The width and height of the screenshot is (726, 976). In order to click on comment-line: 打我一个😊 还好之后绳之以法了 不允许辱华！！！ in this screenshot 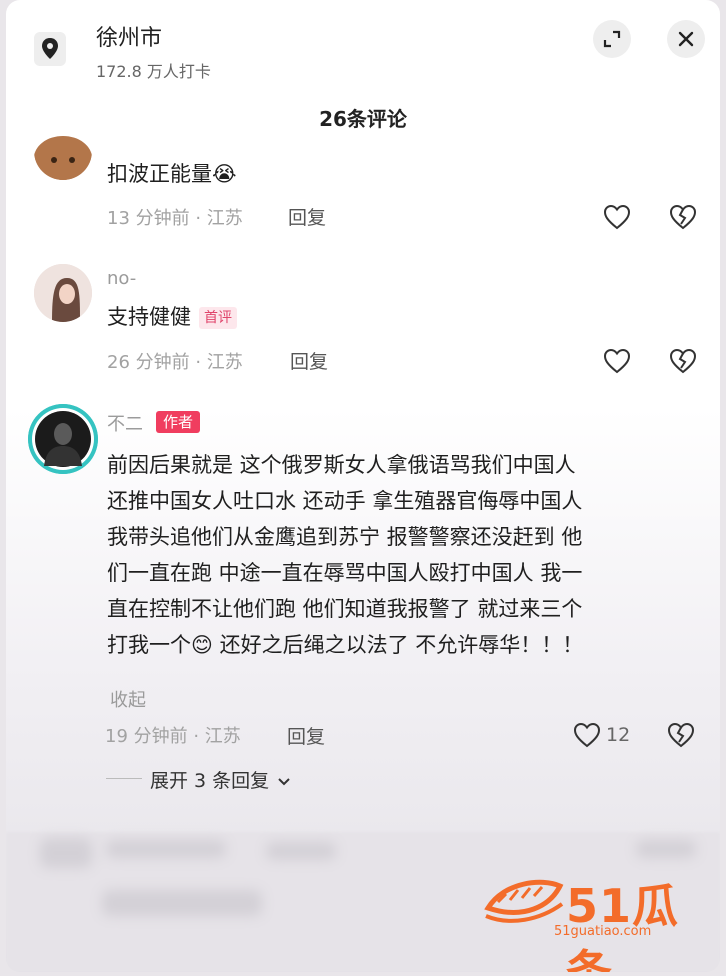, I will do `click(345, 645)`.